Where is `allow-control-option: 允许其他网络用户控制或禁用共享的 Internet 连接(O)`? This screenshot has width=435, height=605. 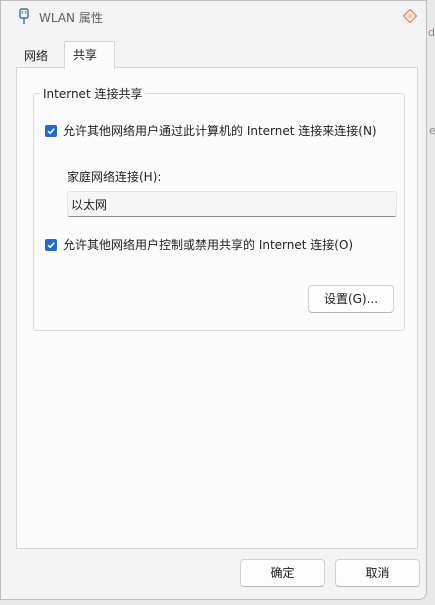 allow-control-option: 允许其他网络用户控制或禁用共享的 Internet 连接(O) is located at coordinates (199, 244).